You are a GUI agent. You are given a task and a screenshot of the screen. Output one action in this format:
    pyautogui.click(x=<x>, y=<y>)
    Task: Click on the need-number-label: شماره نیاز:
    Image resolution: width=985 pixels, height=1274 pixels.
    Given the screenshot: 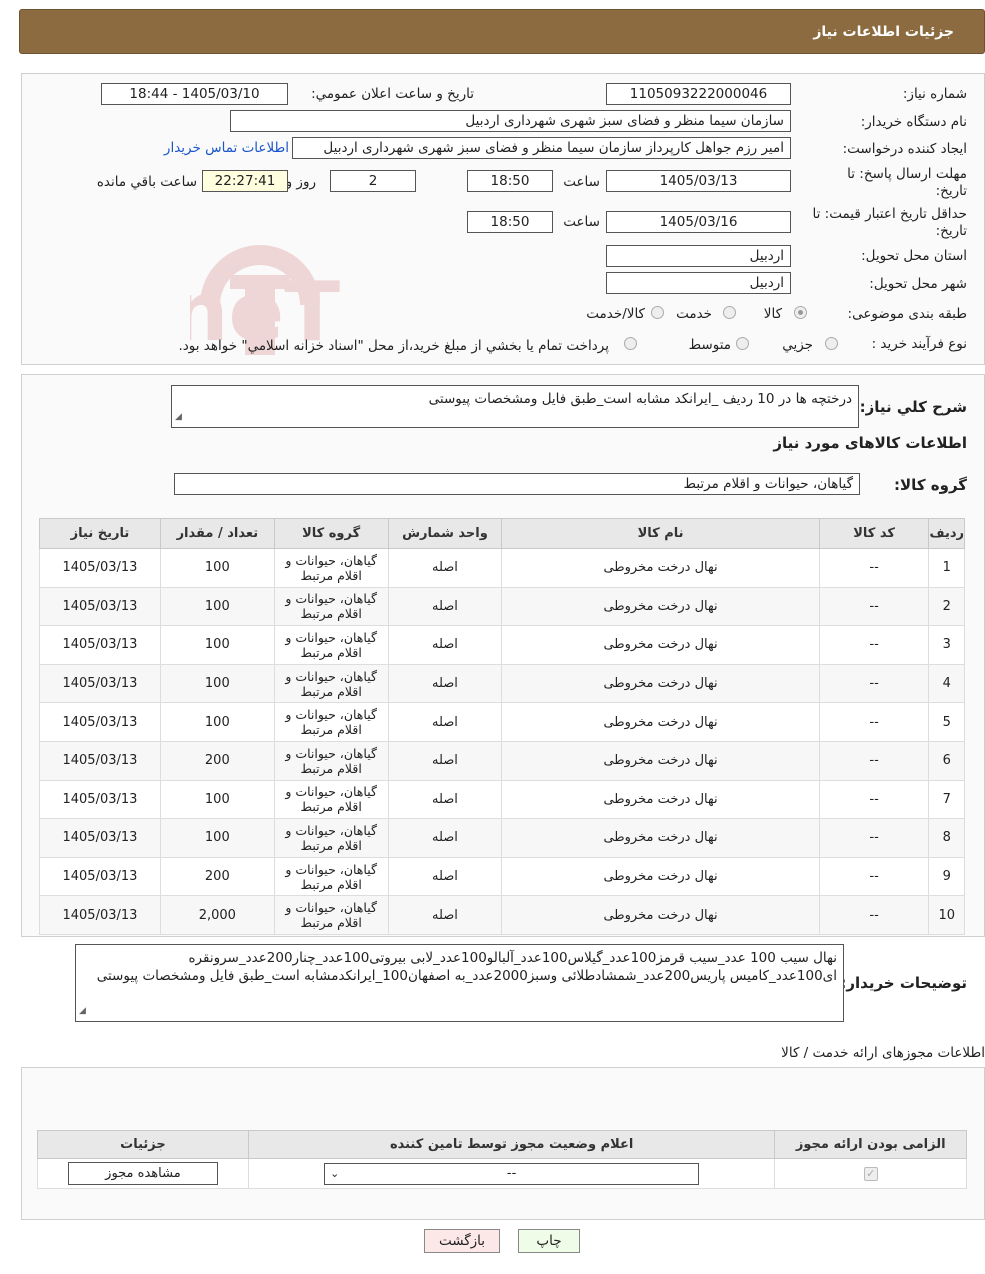 What is the action you would take?
    pyautogui.click(x=934, y=94)
    